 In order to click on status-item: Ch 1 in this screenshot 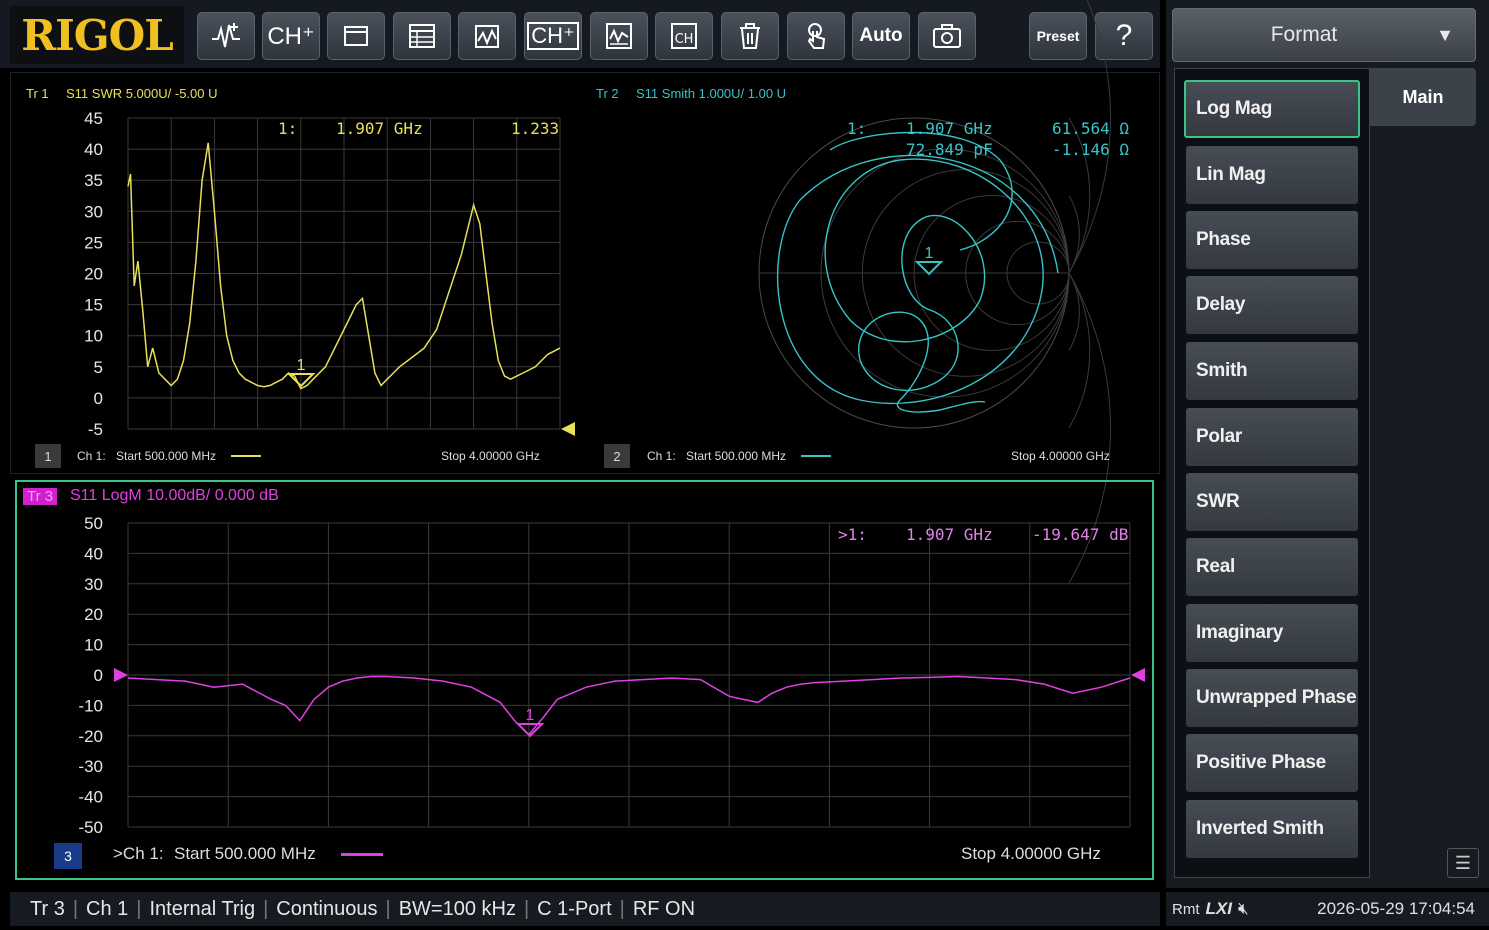, I will do `click(107, 909)`.